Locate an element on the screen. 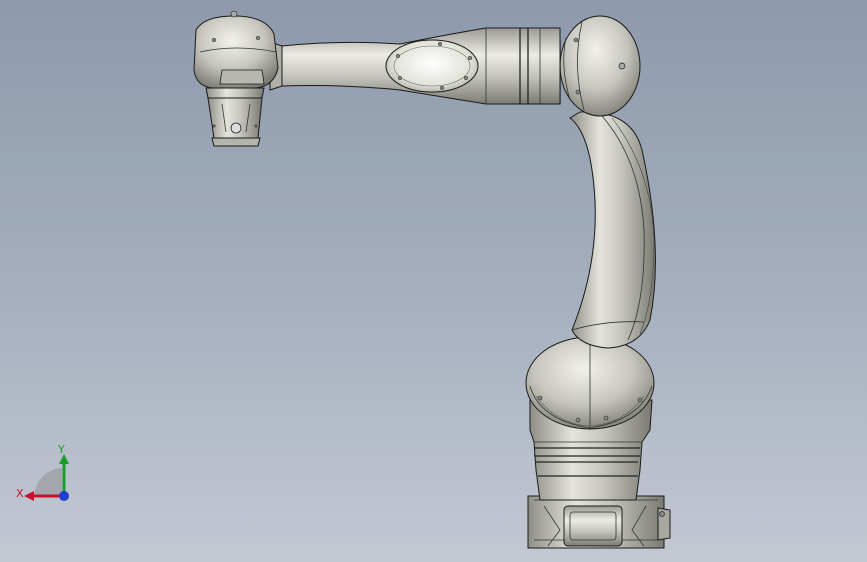 The height and width of the screenshot is (562, 867). wrist-joint is located at coordinates (236, 54).